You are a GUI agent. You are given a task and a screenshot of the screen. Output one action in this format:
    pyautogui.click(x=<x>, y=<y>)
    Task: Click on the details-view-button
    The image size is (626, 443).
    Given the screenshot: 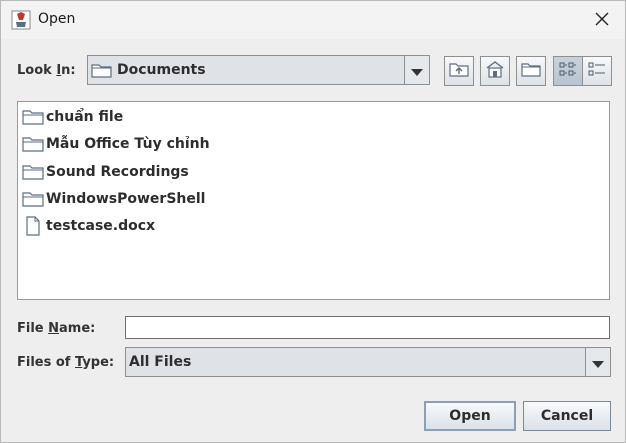 What is the action you would take?
    pyautogui.click(x=597, y=71)
    